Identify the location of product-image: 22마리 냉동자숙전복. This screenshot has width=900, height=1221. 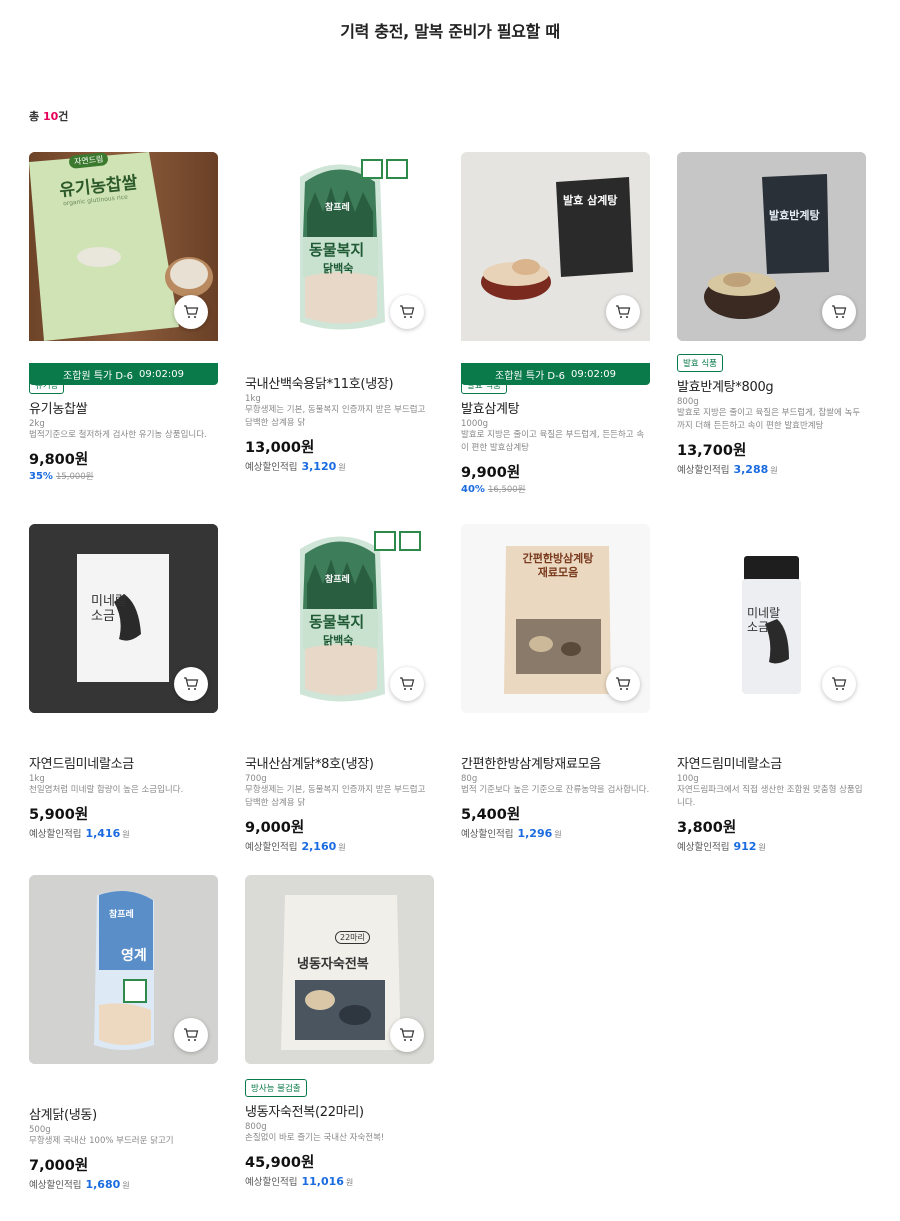
(339, 969).